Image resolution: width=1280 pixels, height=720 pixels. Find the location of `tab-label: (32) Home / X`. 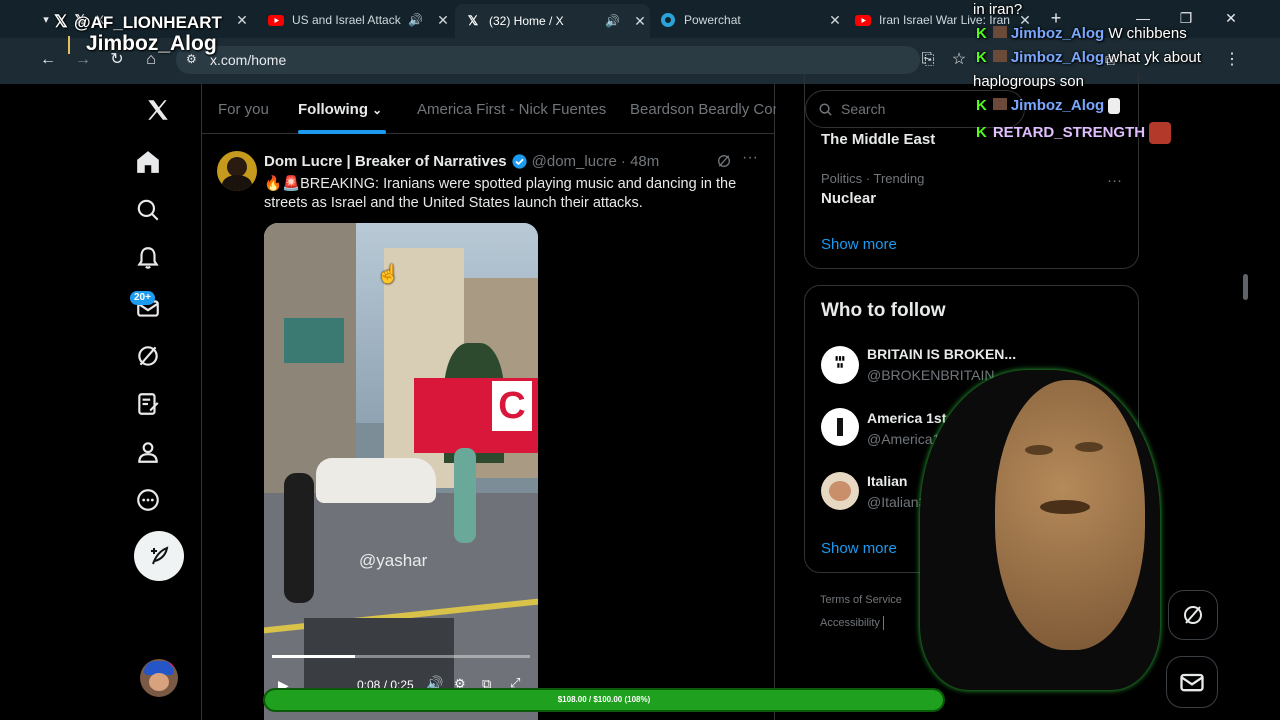

tab-label: (32) Home / X is located at coordinates (526, 21).